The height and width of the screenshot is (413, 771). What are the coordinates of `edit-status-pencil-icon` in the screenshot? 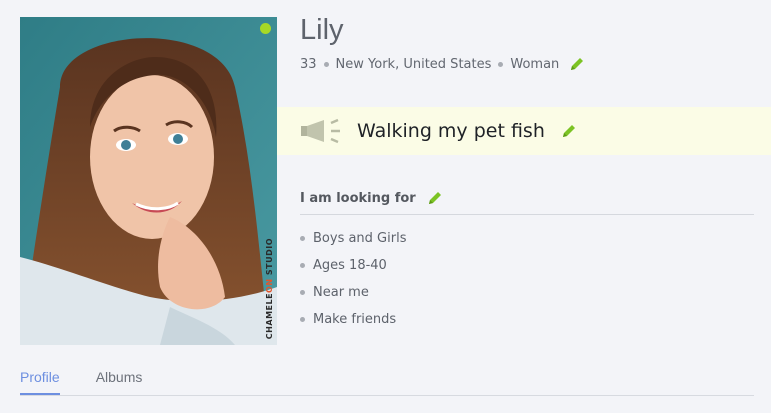 It's located at (569, 131).